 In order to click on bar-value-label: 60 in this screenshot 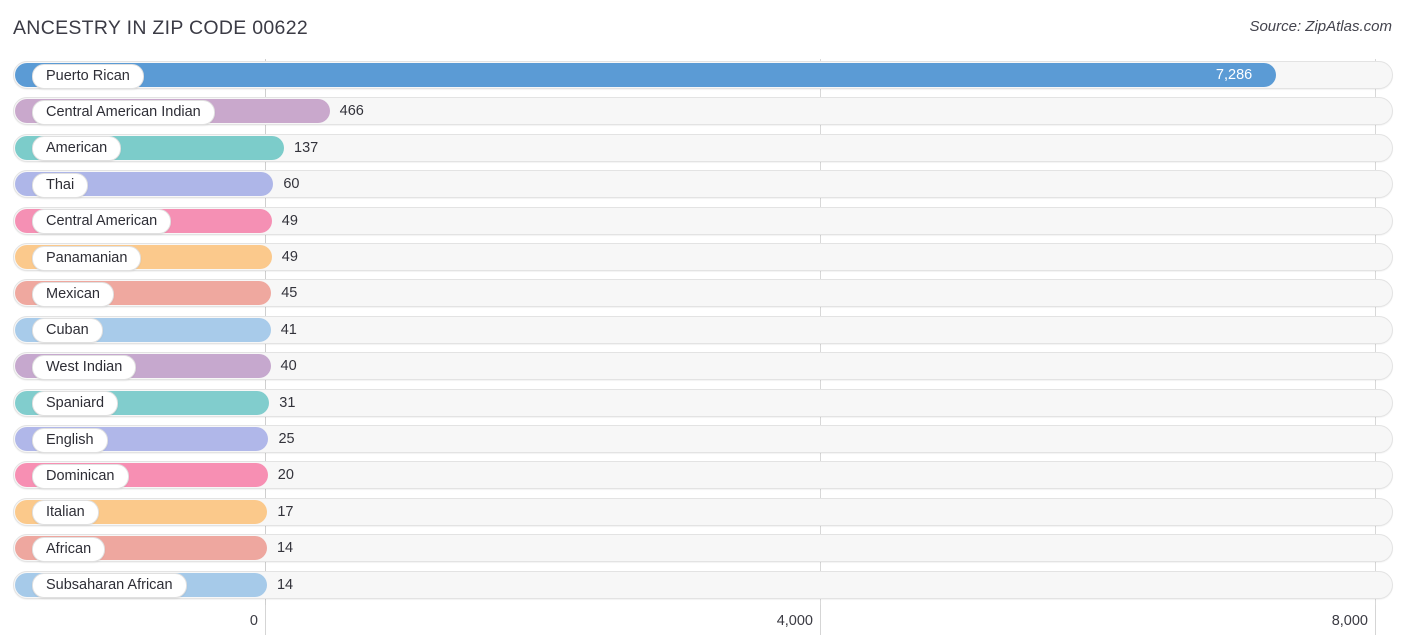, I will do `click(291, 184)`.